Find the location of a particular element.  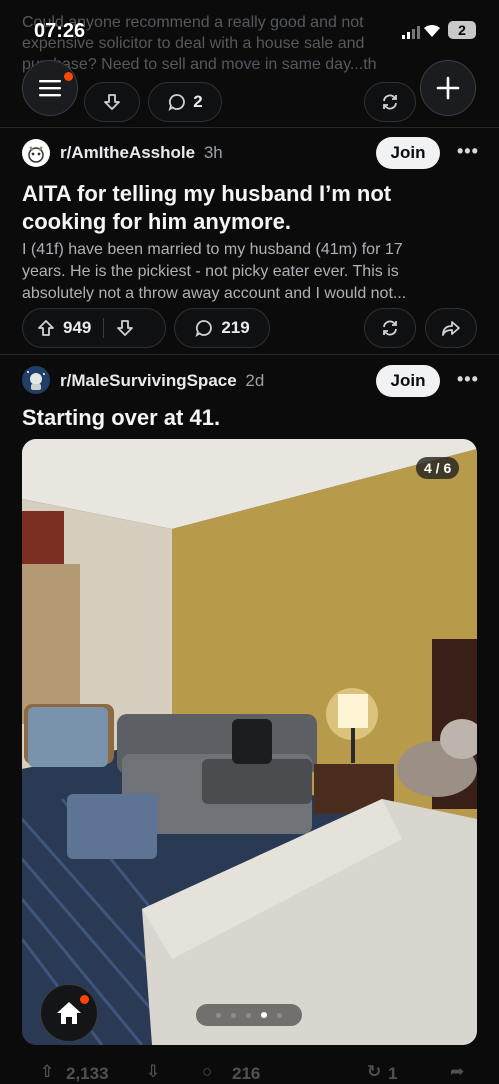

carousel-dots is located at coordinates (249, 1015).